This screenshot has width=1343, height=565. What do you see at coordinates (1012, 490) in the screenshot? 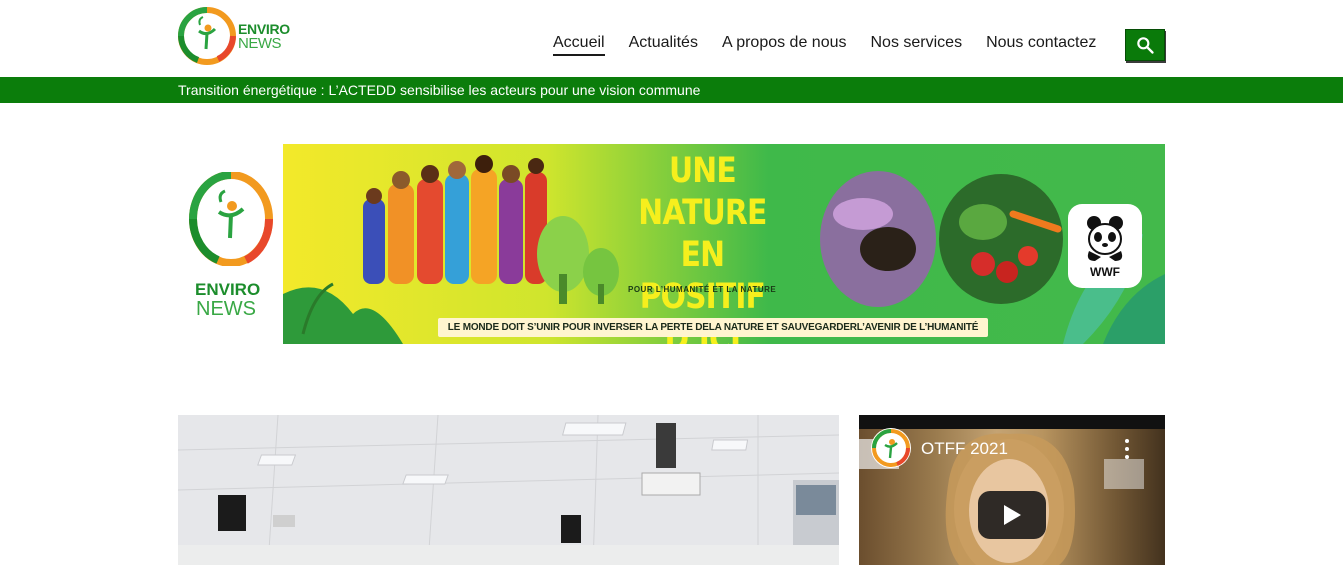
I see `video-embed: OTFF 2021` at bounding box center [1012, 490].